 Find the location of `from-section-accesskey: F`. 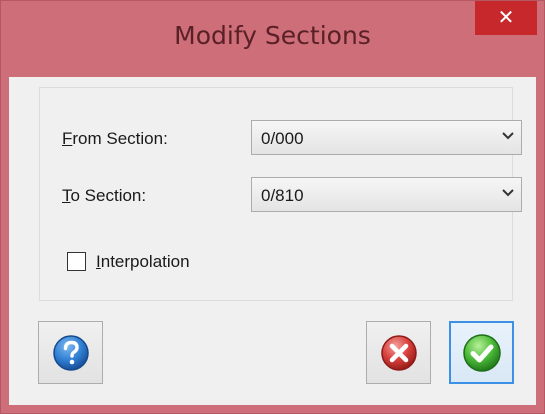

from-section-accesskey: F is located at coordinates (67, 138).